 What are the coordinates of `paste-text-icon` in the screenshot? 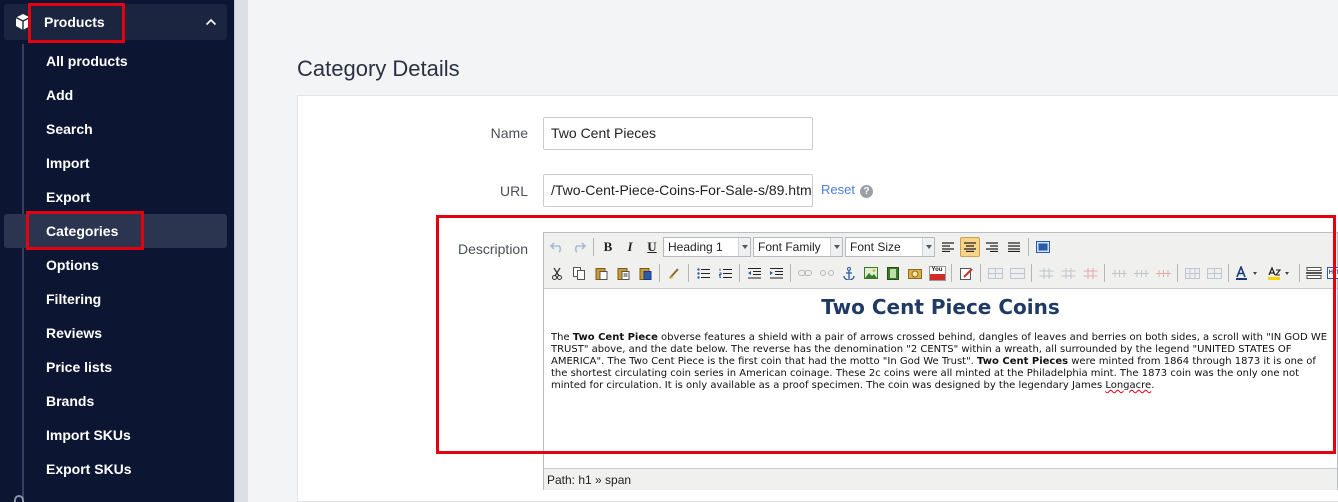 It's located at (623, 273).